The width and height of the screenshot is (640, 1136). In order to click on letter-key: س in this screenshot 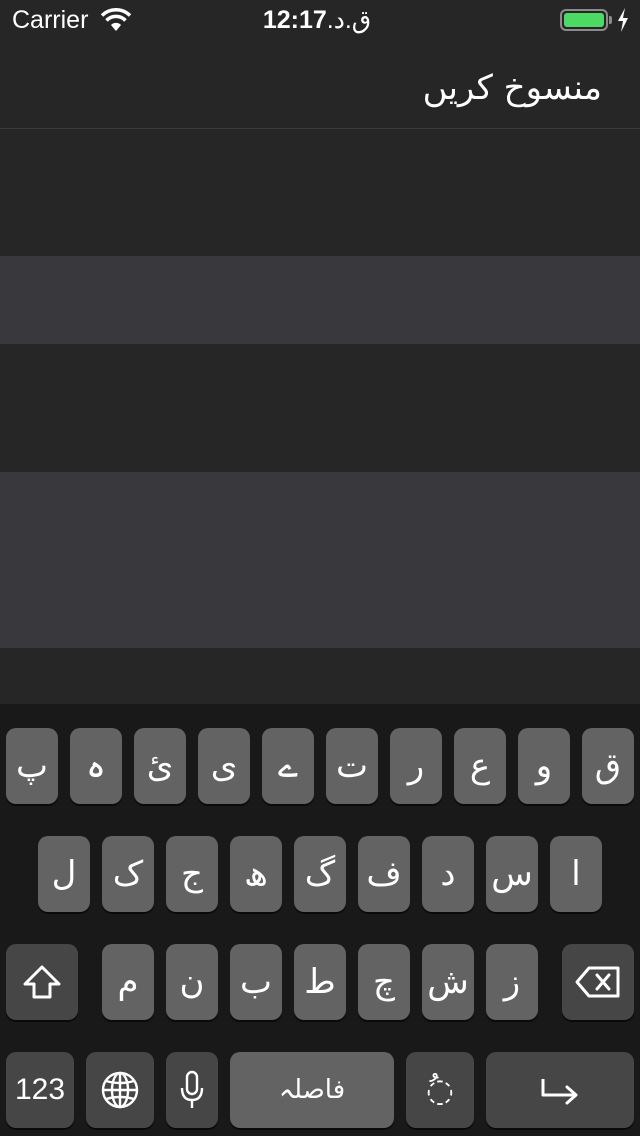, I will do `click(512, 874)`.